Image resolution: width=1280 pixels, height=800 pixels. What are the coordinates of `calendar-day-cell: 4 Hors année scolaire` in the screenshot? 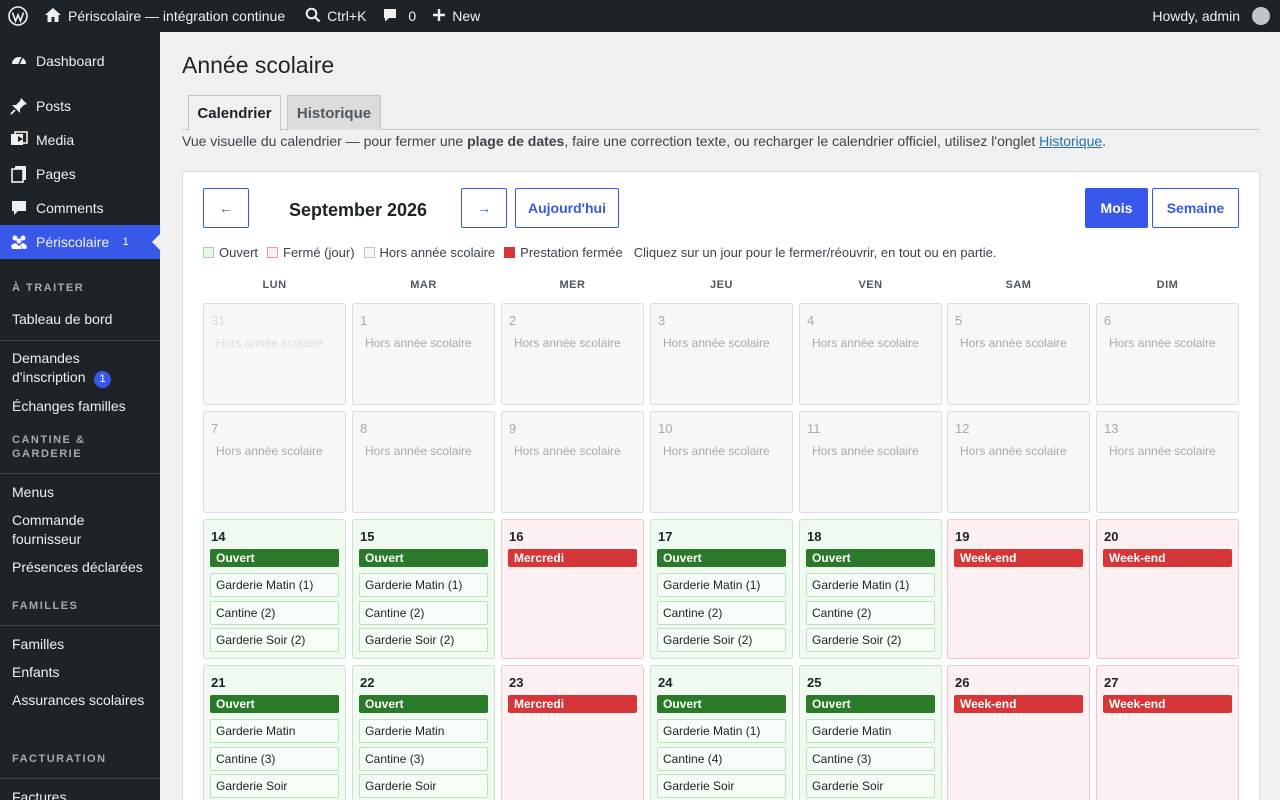 It's located at (870, 354).